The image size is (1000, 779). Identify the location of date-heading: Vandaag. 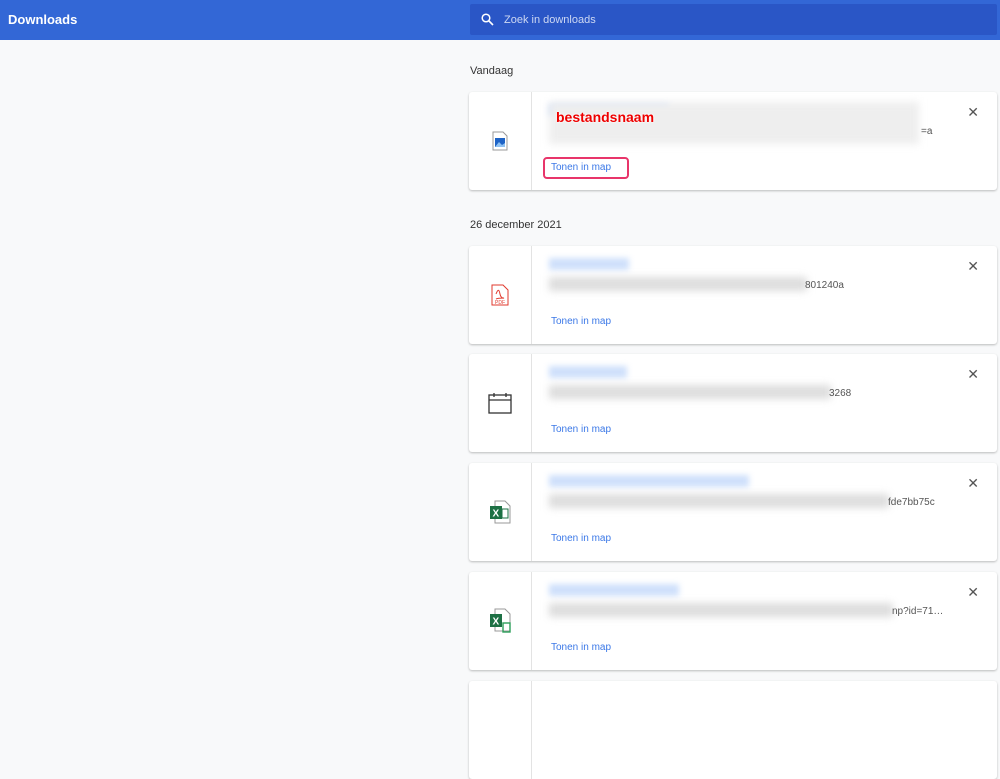
(492, 71).